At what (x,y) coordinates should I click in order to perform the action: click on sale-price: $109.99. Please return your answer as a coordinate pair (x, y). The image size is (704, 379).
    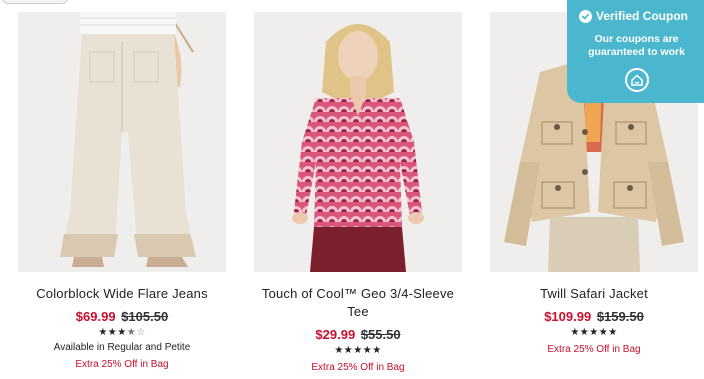
    Looking at the image, I should click on (568, 316).